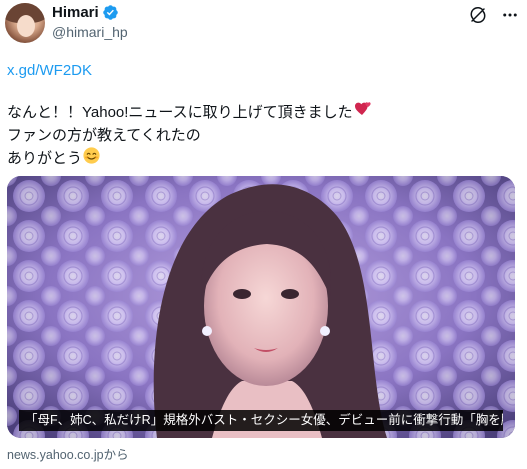 This screenshot has height=469, width=527. I want to click on tweet-text-line-1: なんと！！Yahoo!ニュースに取り上げて頂きました, so click(190, 112).